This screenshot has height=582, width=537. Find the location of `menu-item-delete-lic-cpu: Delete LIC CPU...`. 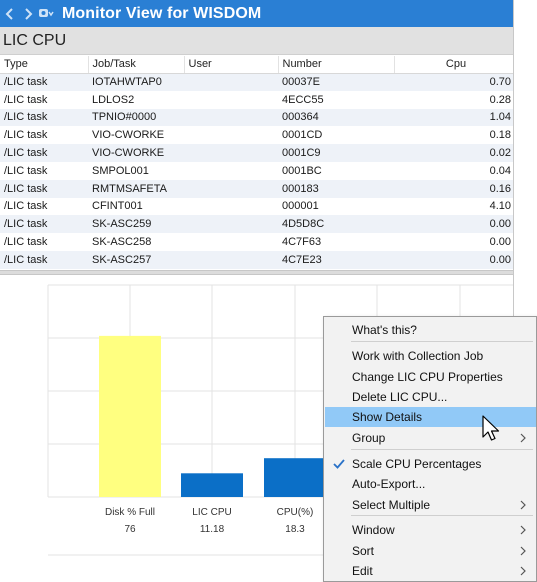

menu-item-delete-lic-cpu: Delete LIC CPU... is located at coordinates (430, 397).